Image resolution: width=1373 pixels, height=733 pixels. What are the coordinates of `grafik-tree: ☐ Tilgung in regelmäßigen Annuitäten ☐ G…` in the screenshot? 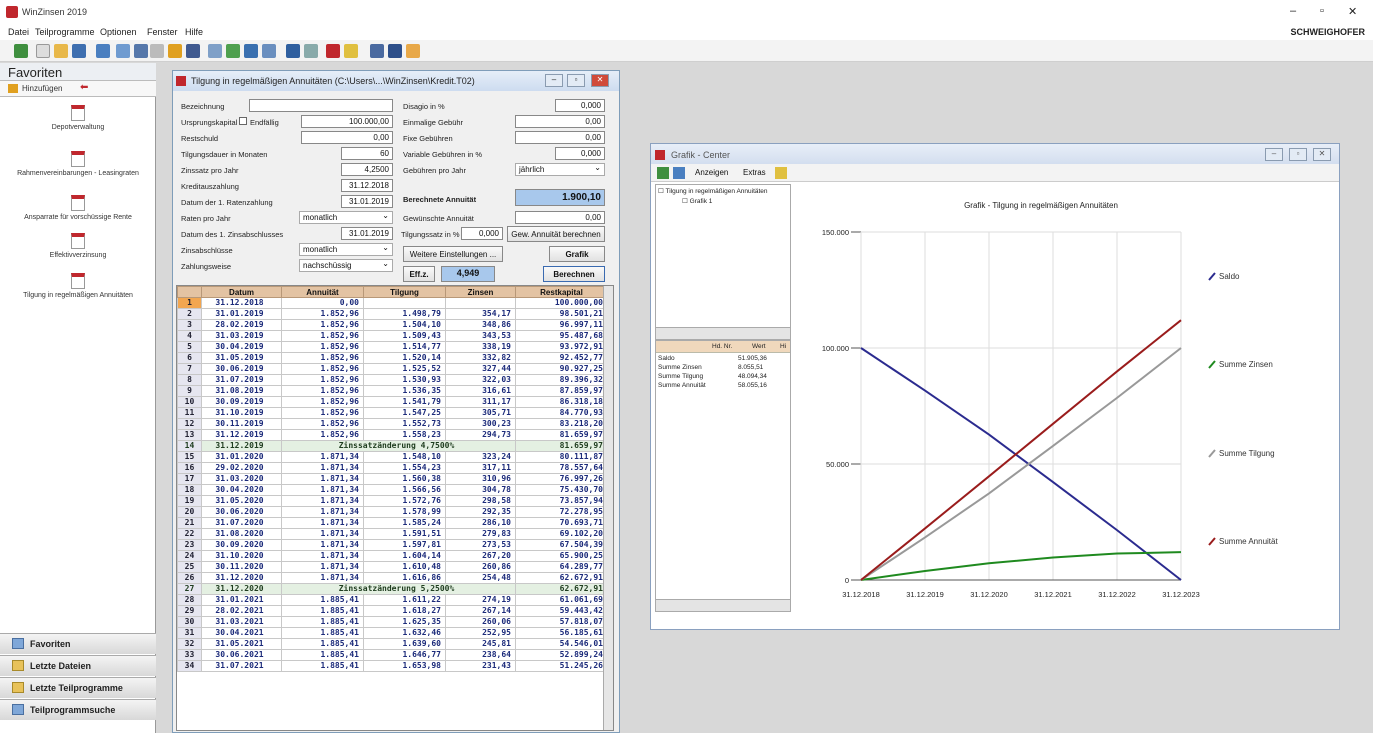 It's located at (723, 262).